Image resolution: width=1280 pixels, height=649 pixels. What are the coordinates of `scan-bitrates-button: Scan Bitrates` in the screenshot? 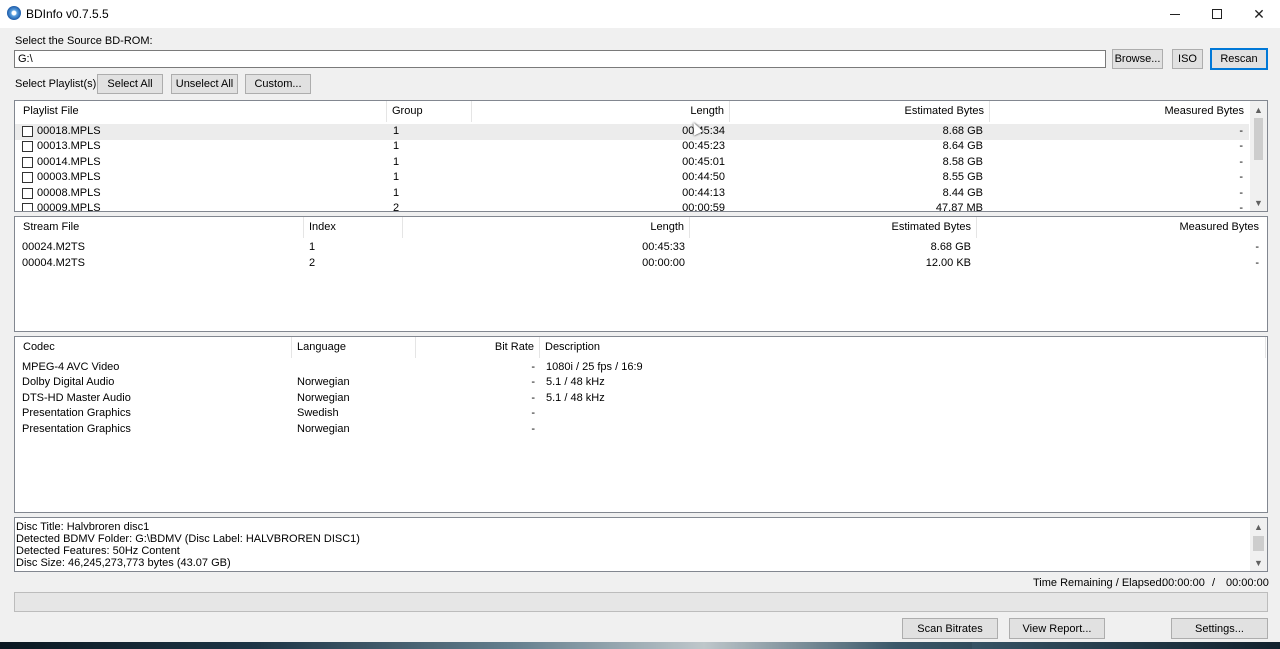 It's located at (950, 628).